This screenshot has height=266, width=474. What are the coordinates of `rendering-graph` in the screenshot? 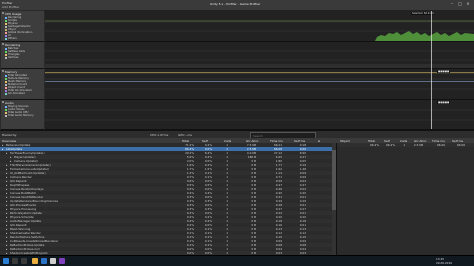 It's located at (259, 55).